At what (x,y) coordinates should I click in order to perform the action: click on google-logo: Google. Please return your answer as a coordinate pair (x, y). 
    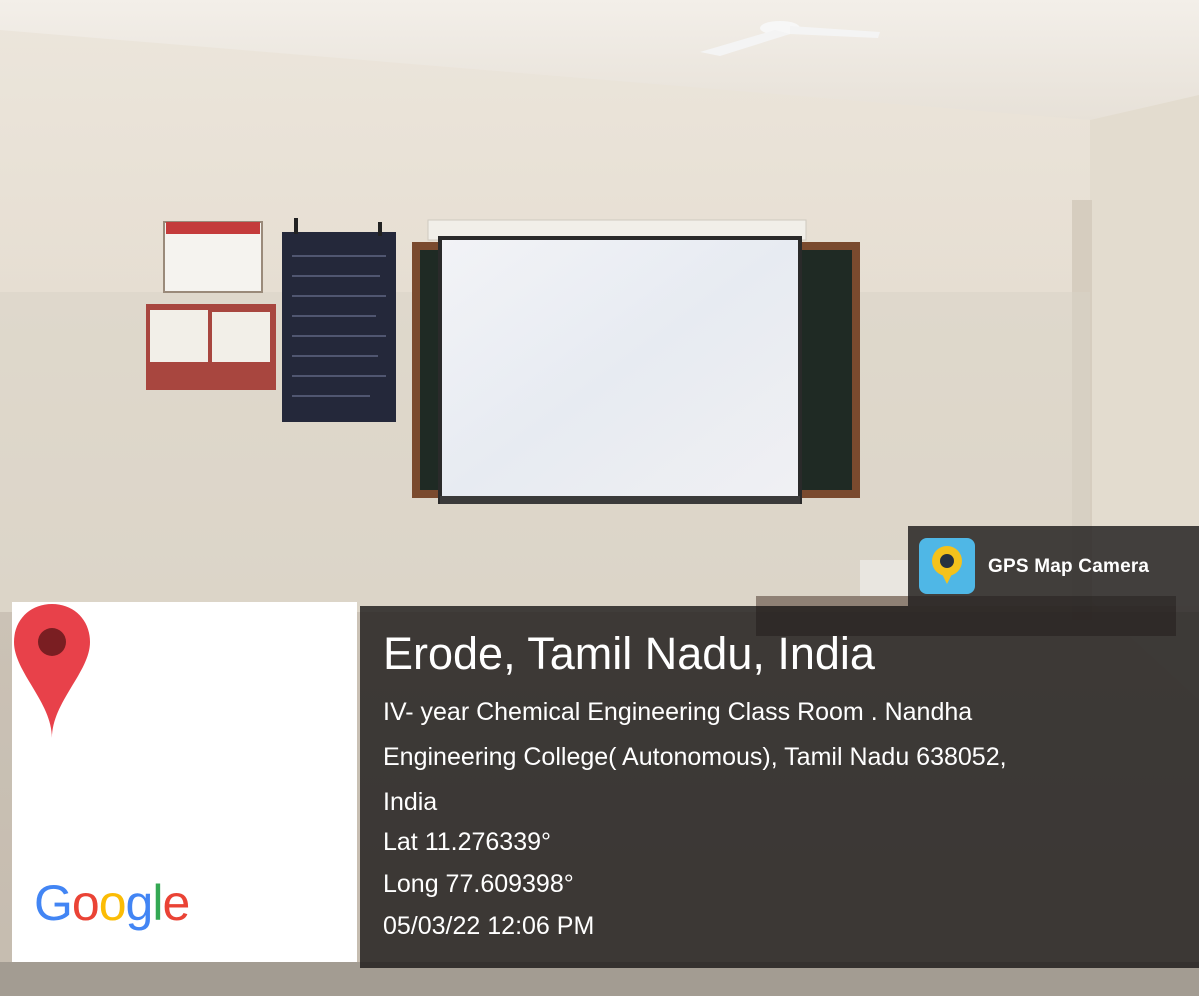
    Looking at the image, I should click on (112, 903).